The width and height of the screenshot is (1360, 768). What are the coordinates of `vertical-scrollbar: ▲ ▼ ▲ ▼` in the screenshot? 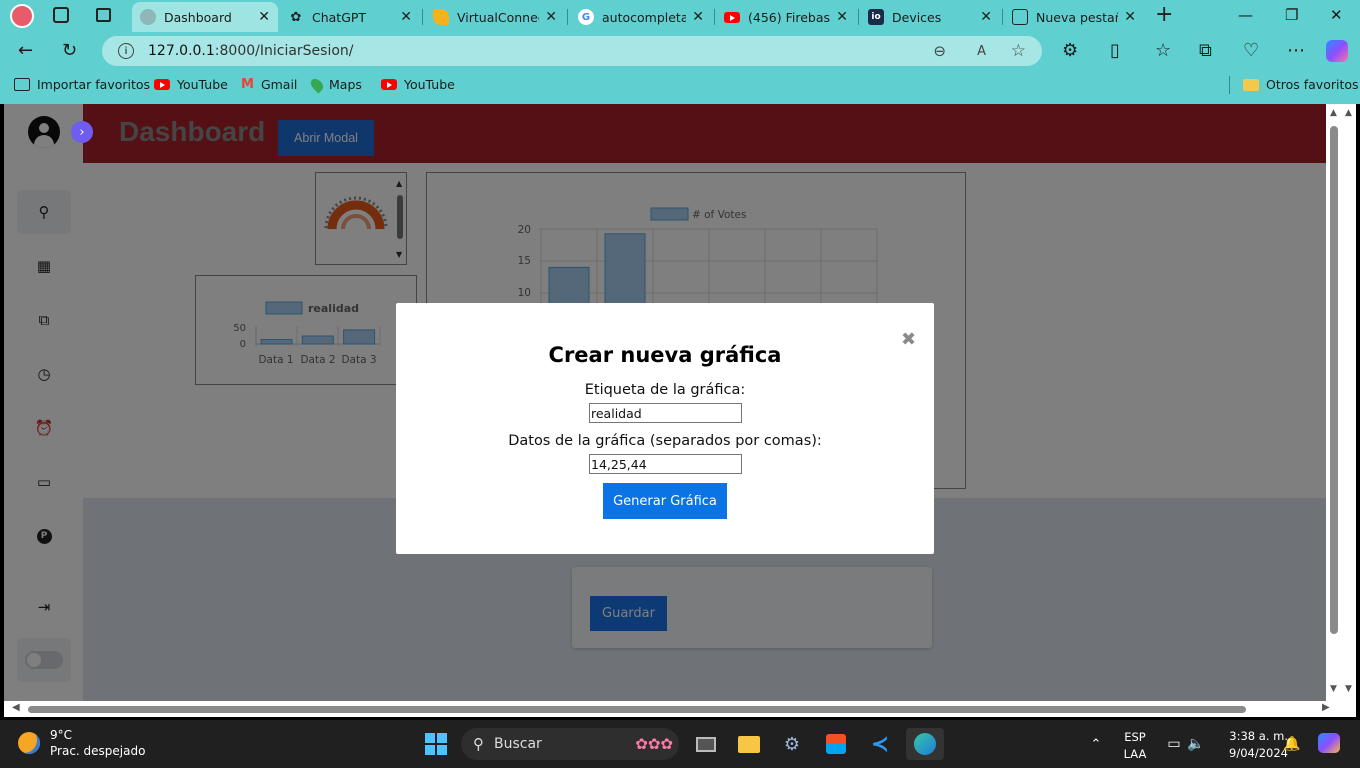 It's located at (1341, 402).